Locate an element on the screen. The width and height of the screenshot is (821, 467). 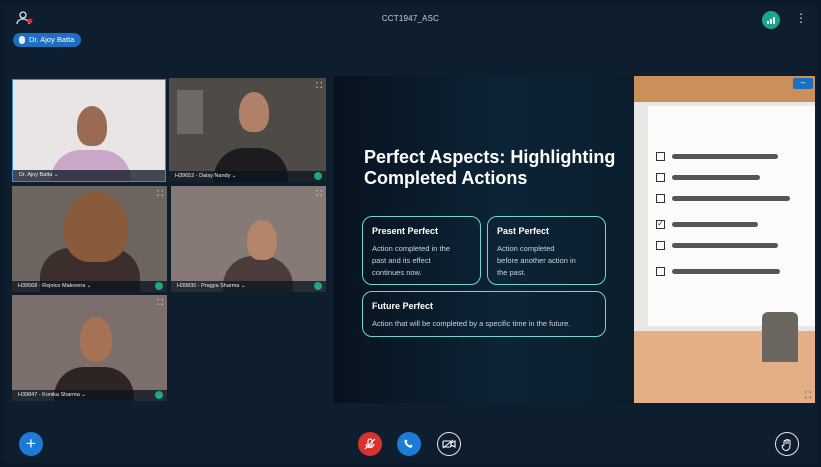
video-tile: ⛶ H39652 - Daisy Nandy ⌄ is located at coordinates (247, 130).